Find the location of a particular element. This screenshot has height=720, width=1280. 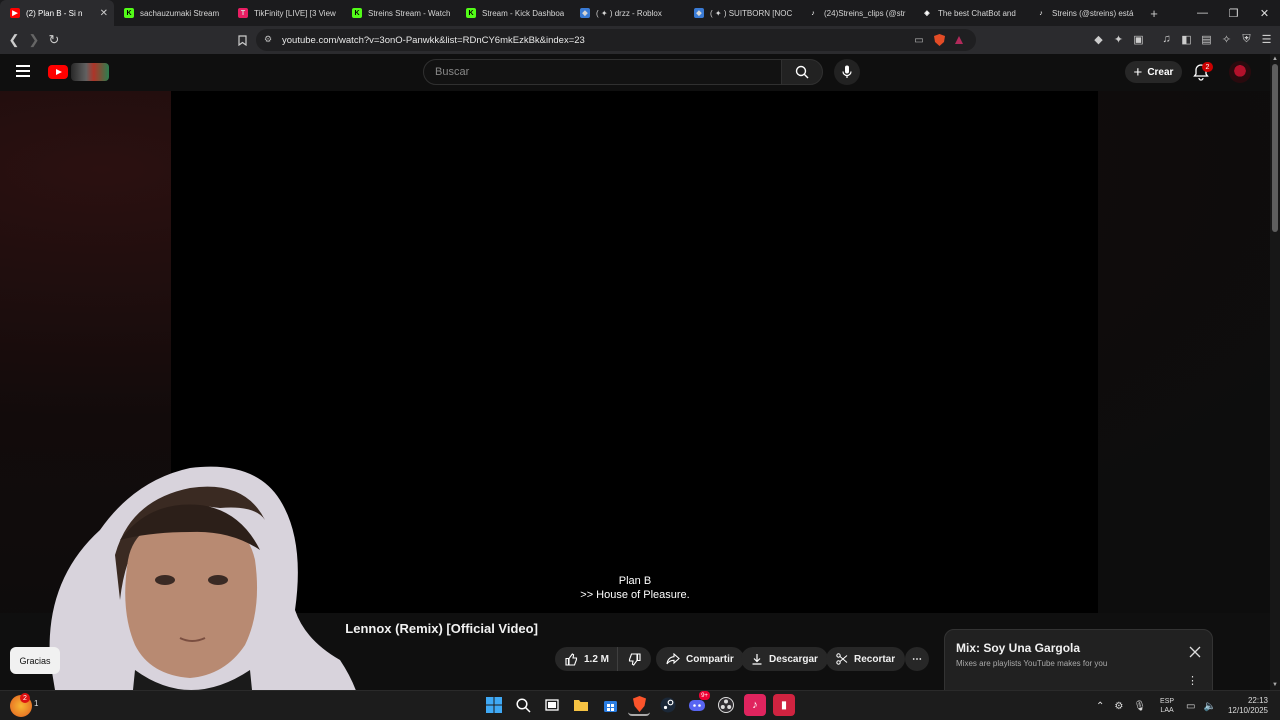

close-window-icon: ✕ is located at coordinates (1264, 13).